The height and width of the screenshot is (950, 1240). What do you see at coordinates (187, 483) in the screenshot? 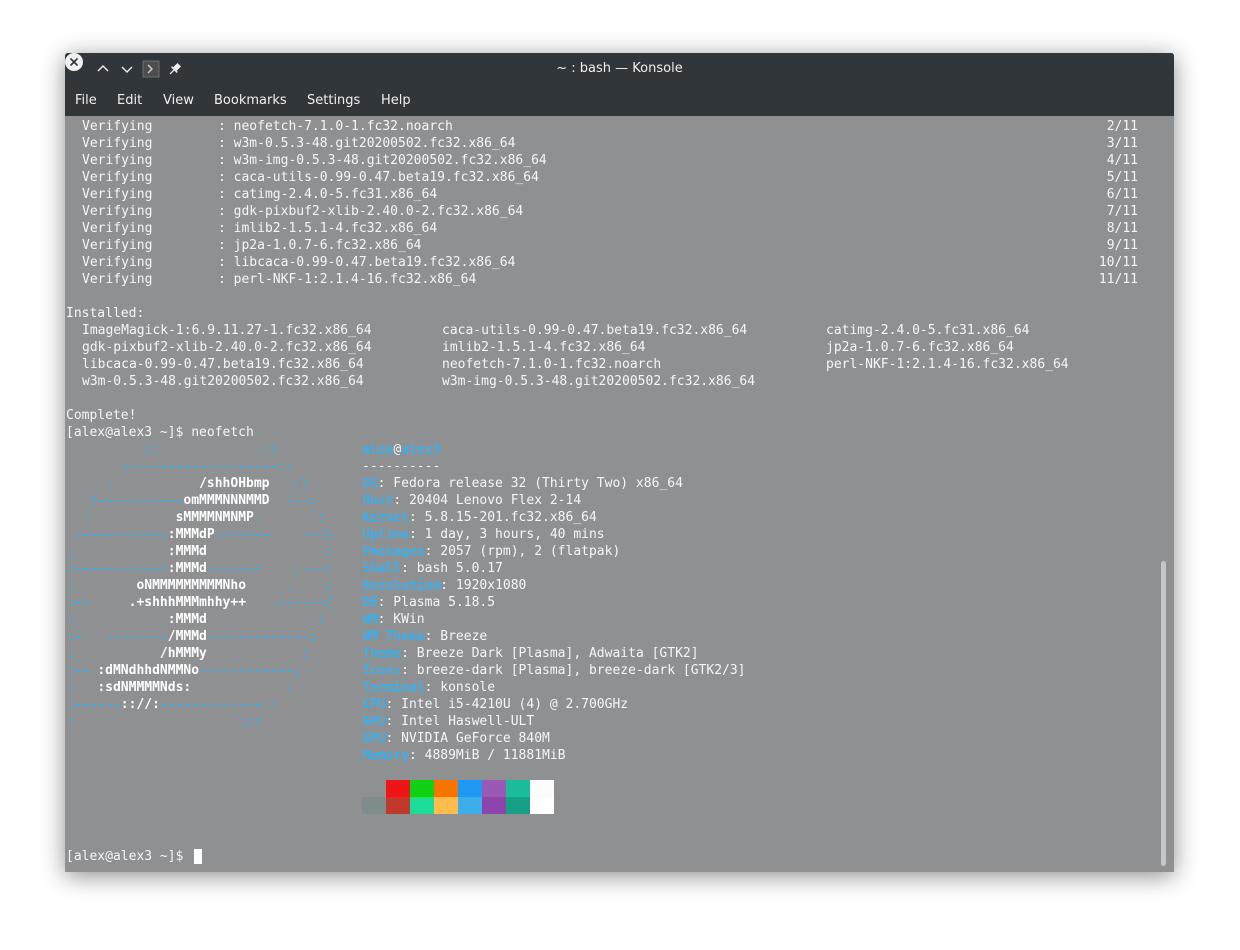
I see `neofetch-logo-line: :-----------/shhOHbmp---:\` at bounding box center [187, 483].